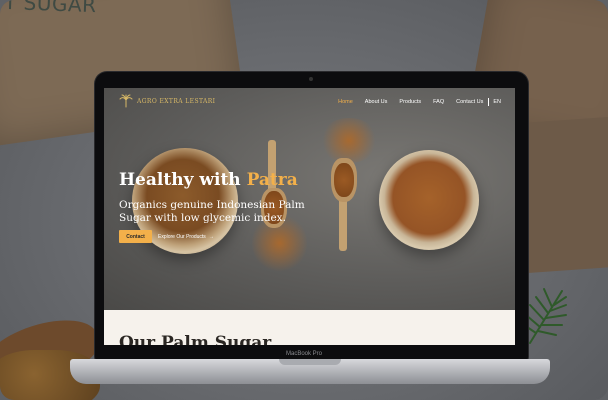  I want to click on sugar-bowl-right, so click(429, 200).